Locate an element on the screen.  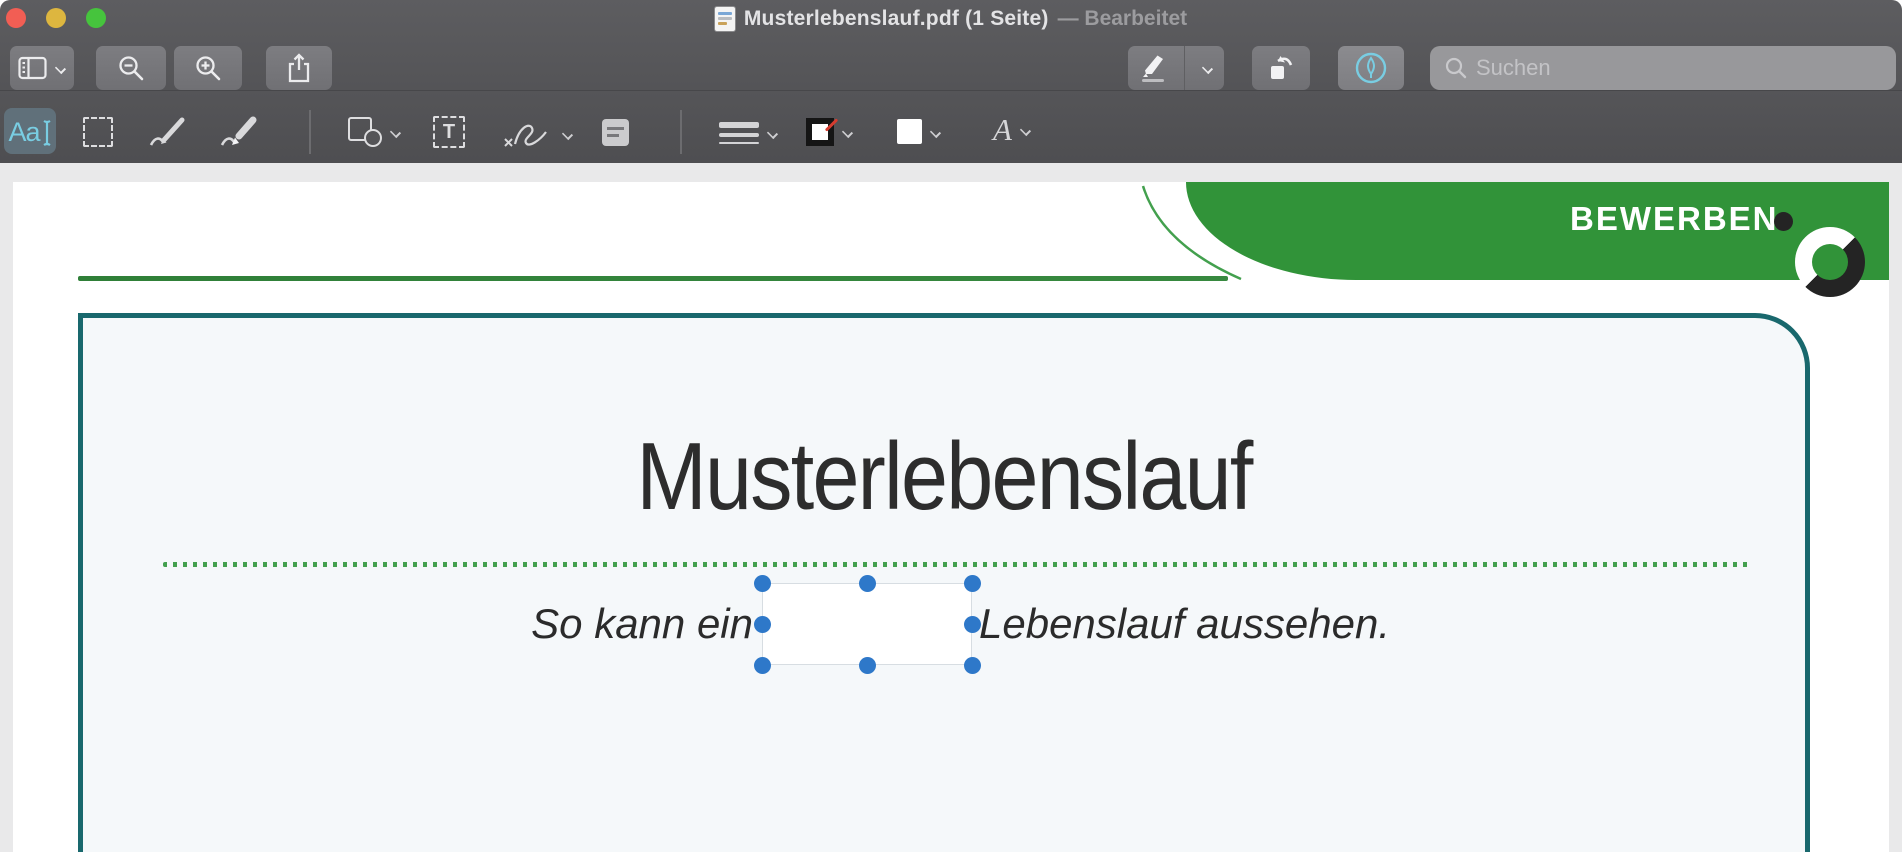
window-title: Musterlebenslauf.pdf (1 Seite) is located at coordinates (896, 18).